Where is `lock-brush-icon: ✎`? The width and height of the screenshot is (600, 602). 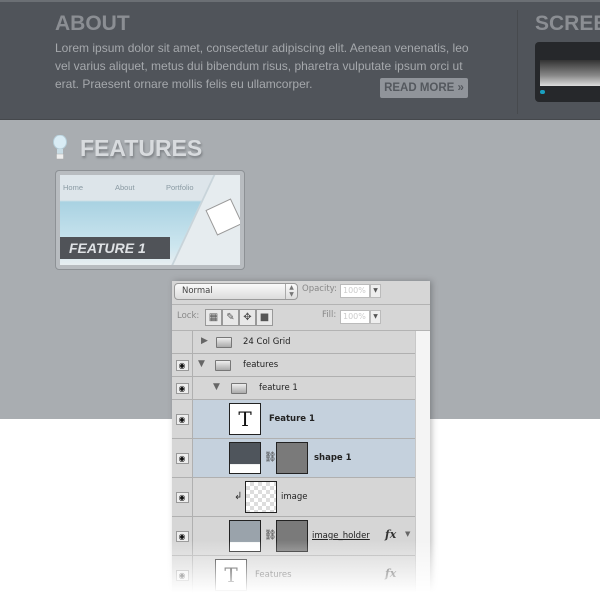 lock-brush-icon: ✎ is located at coordinates (230, 317).